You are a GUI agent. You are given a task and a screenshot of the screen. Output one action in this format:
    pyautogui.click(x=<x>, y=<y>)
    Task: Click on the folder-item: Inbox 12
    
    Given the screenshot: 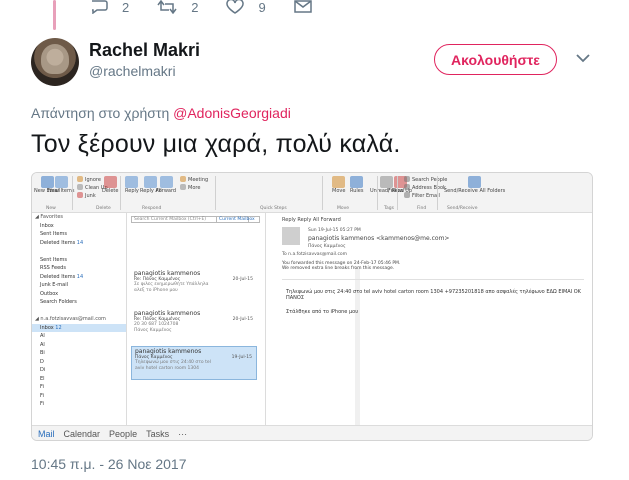 What is the action you would take?
    pyautogui.click(x=79, y=327)
    